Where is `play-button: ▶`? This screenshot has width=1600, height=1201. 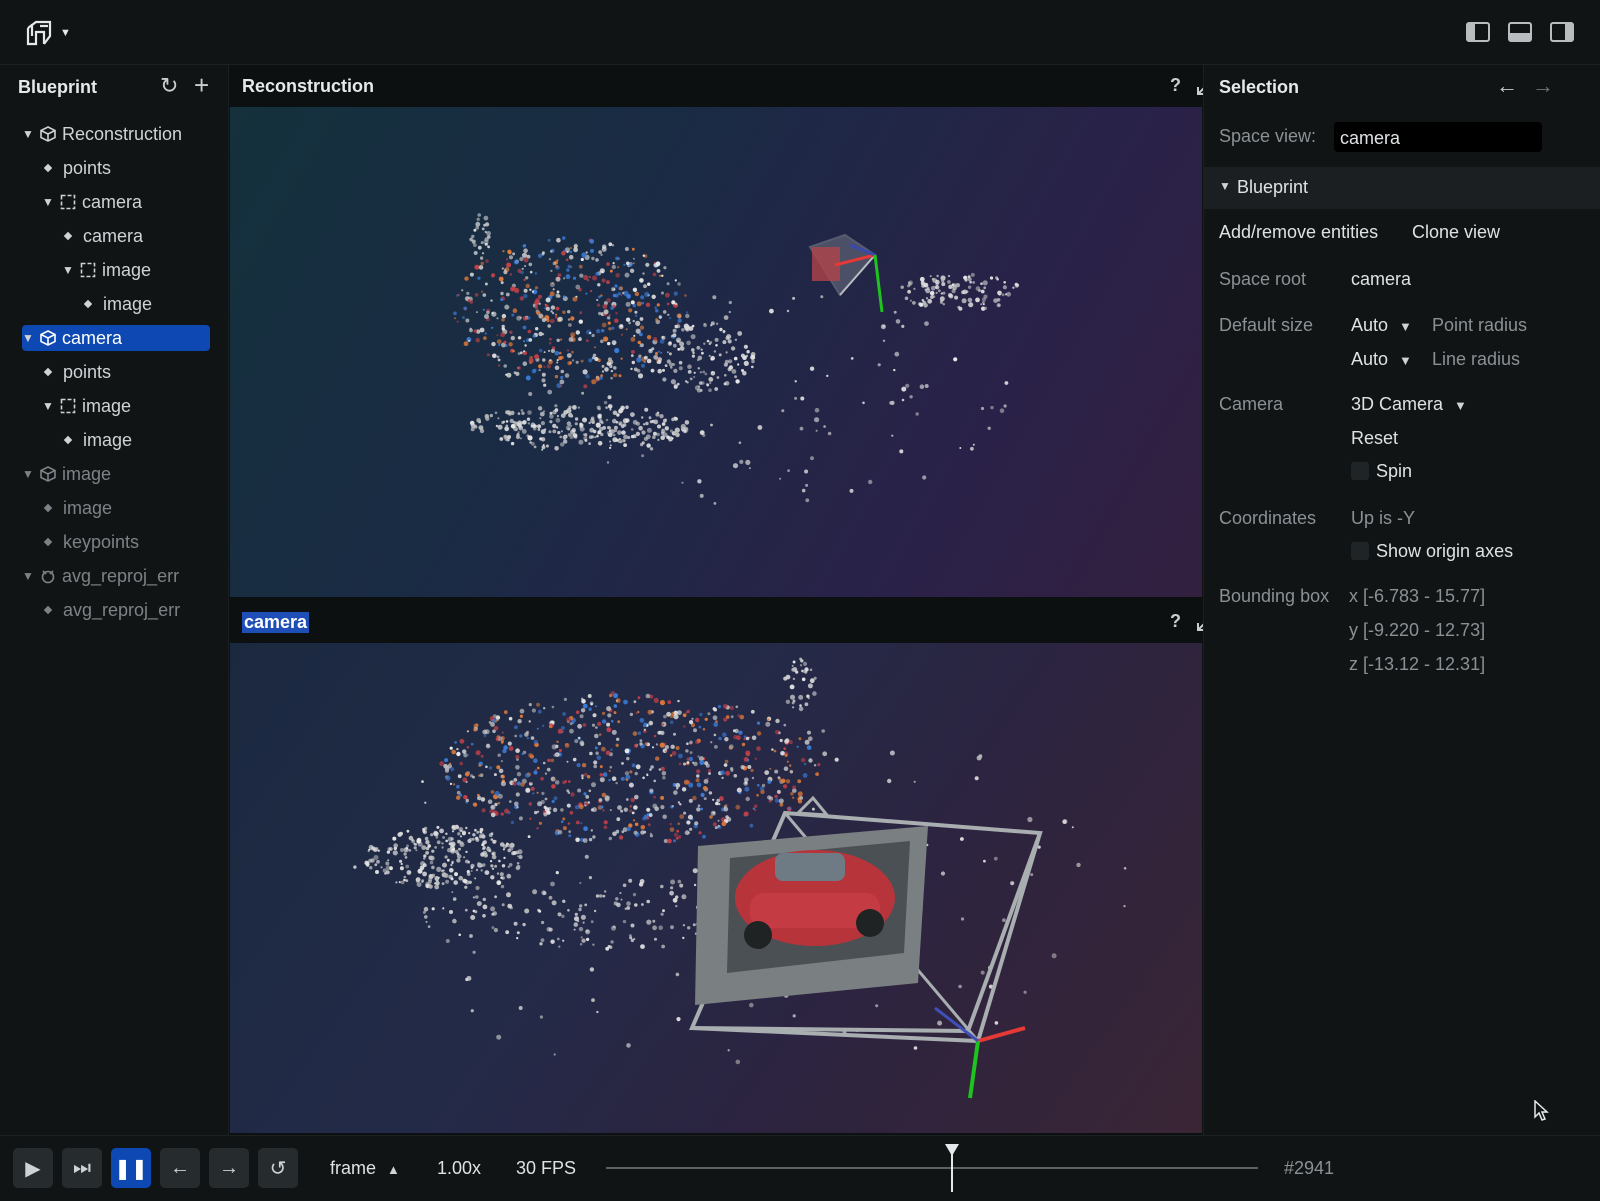 play-button: ▶ is located at coordinates (33, 1168).